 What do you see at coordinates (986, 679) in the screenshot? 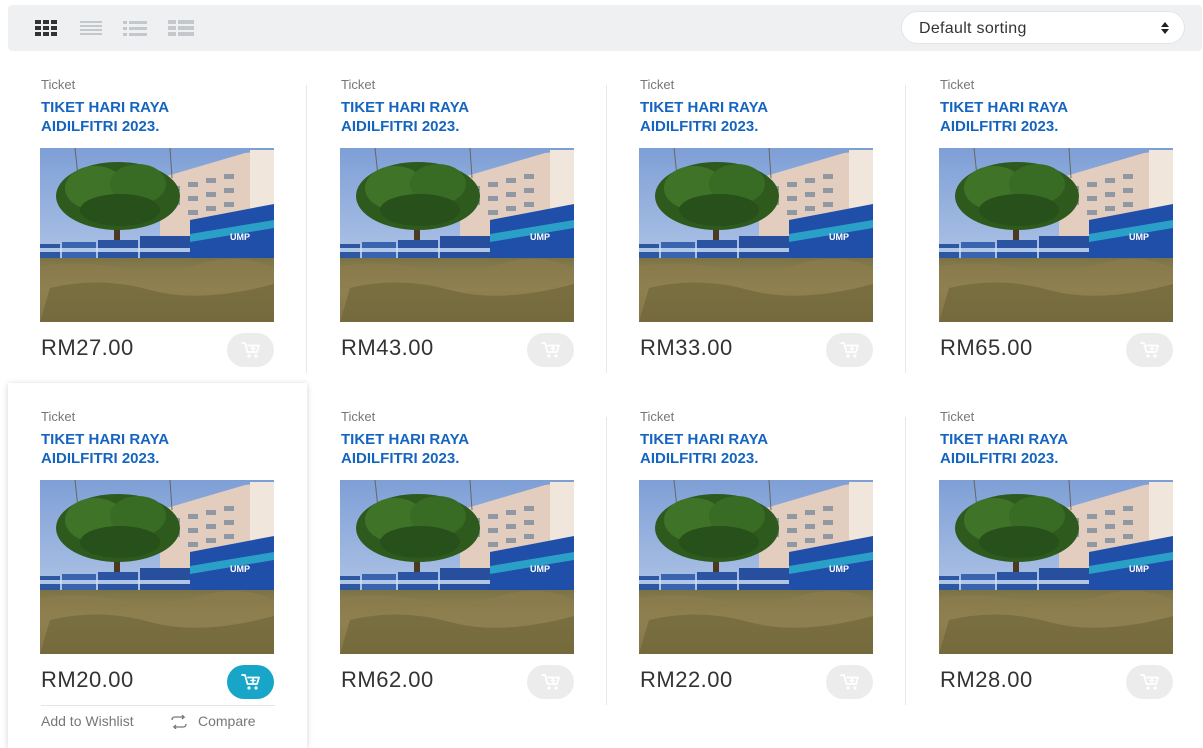
I see `product-price: RM28.00` at bounding box center [986, 679].